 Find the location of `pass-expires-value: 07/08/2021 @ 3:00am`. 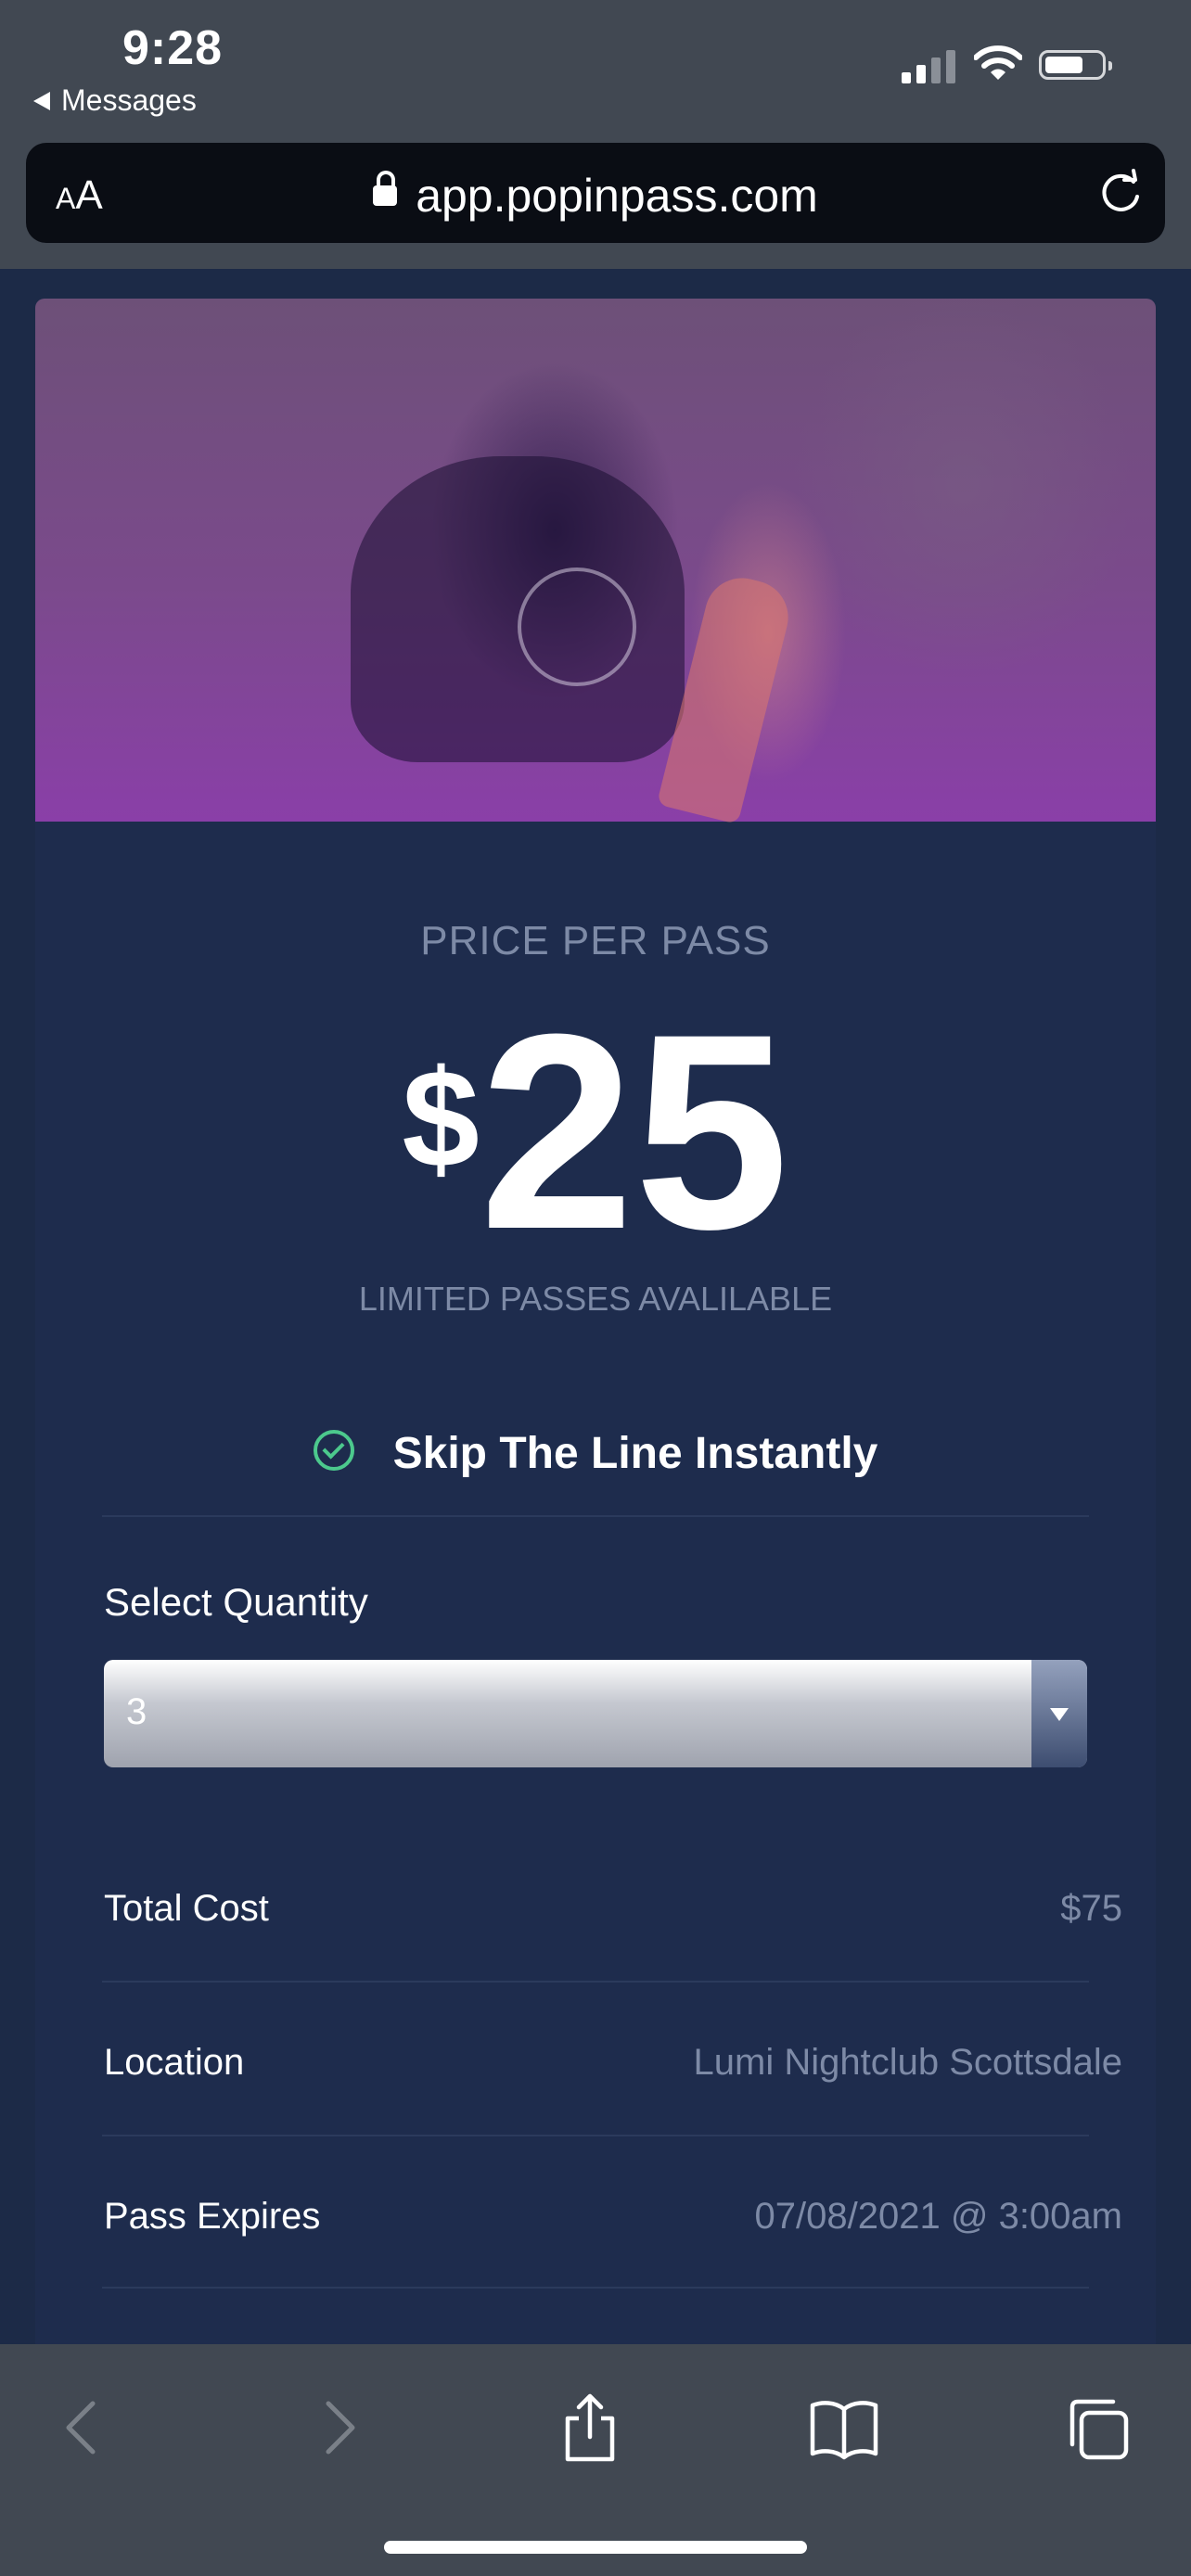

pass-expires-value: 07/08/2021 @ 3:00am is located at coordinates (938, 2217).